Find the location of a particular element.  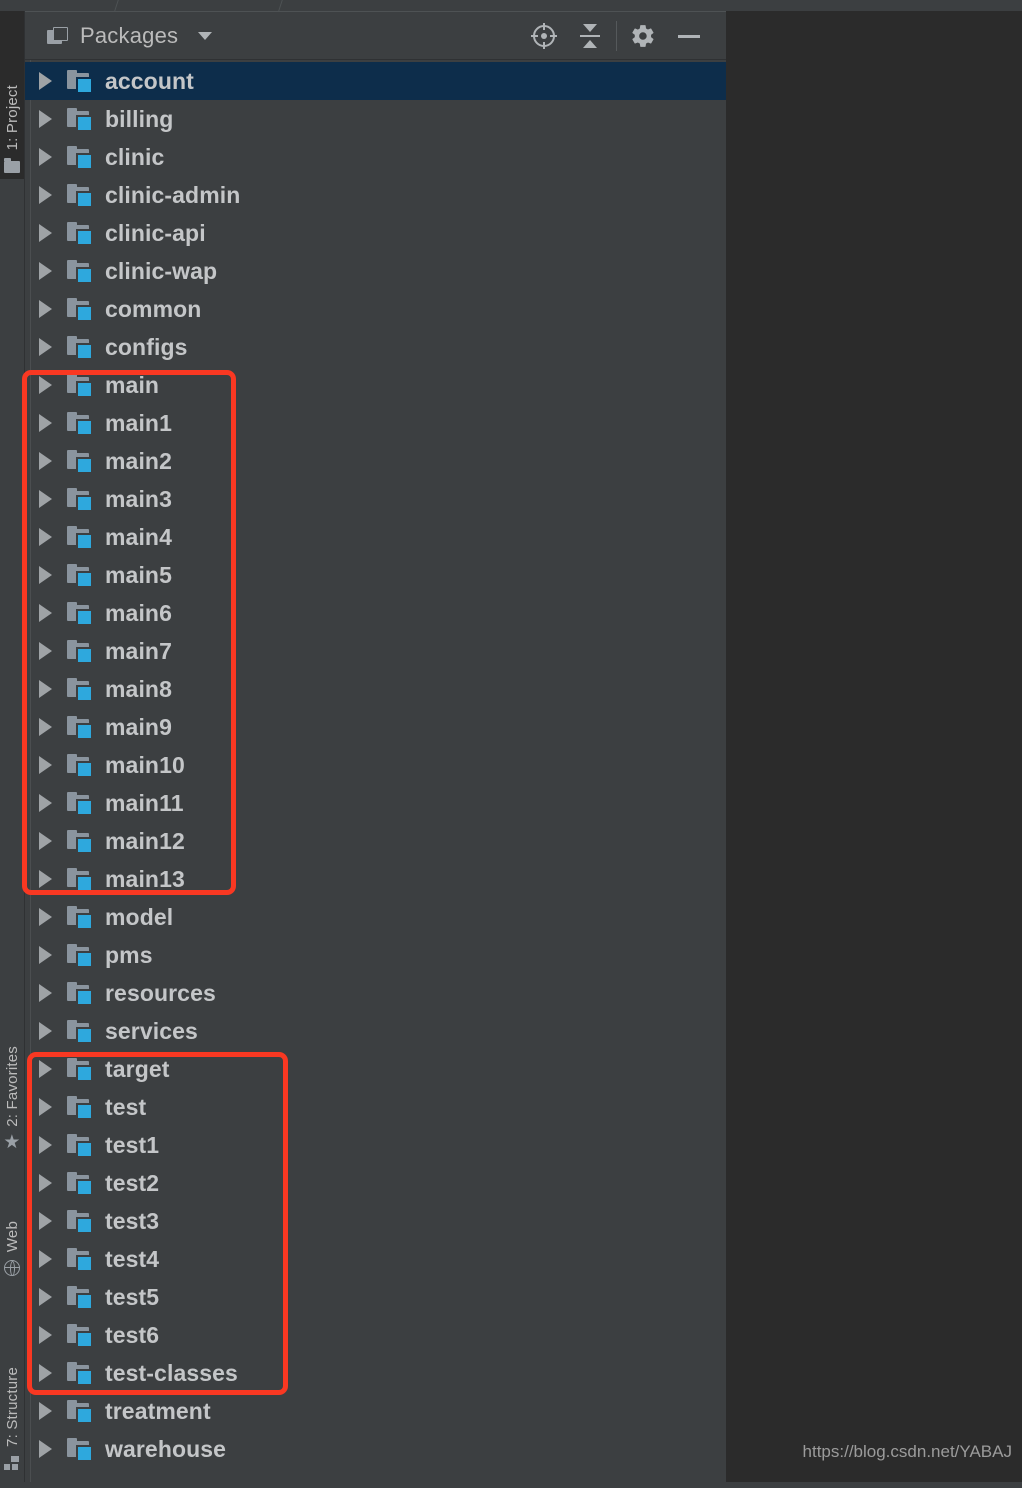

tree-row-label: test is located at coordinates (126, 1106).